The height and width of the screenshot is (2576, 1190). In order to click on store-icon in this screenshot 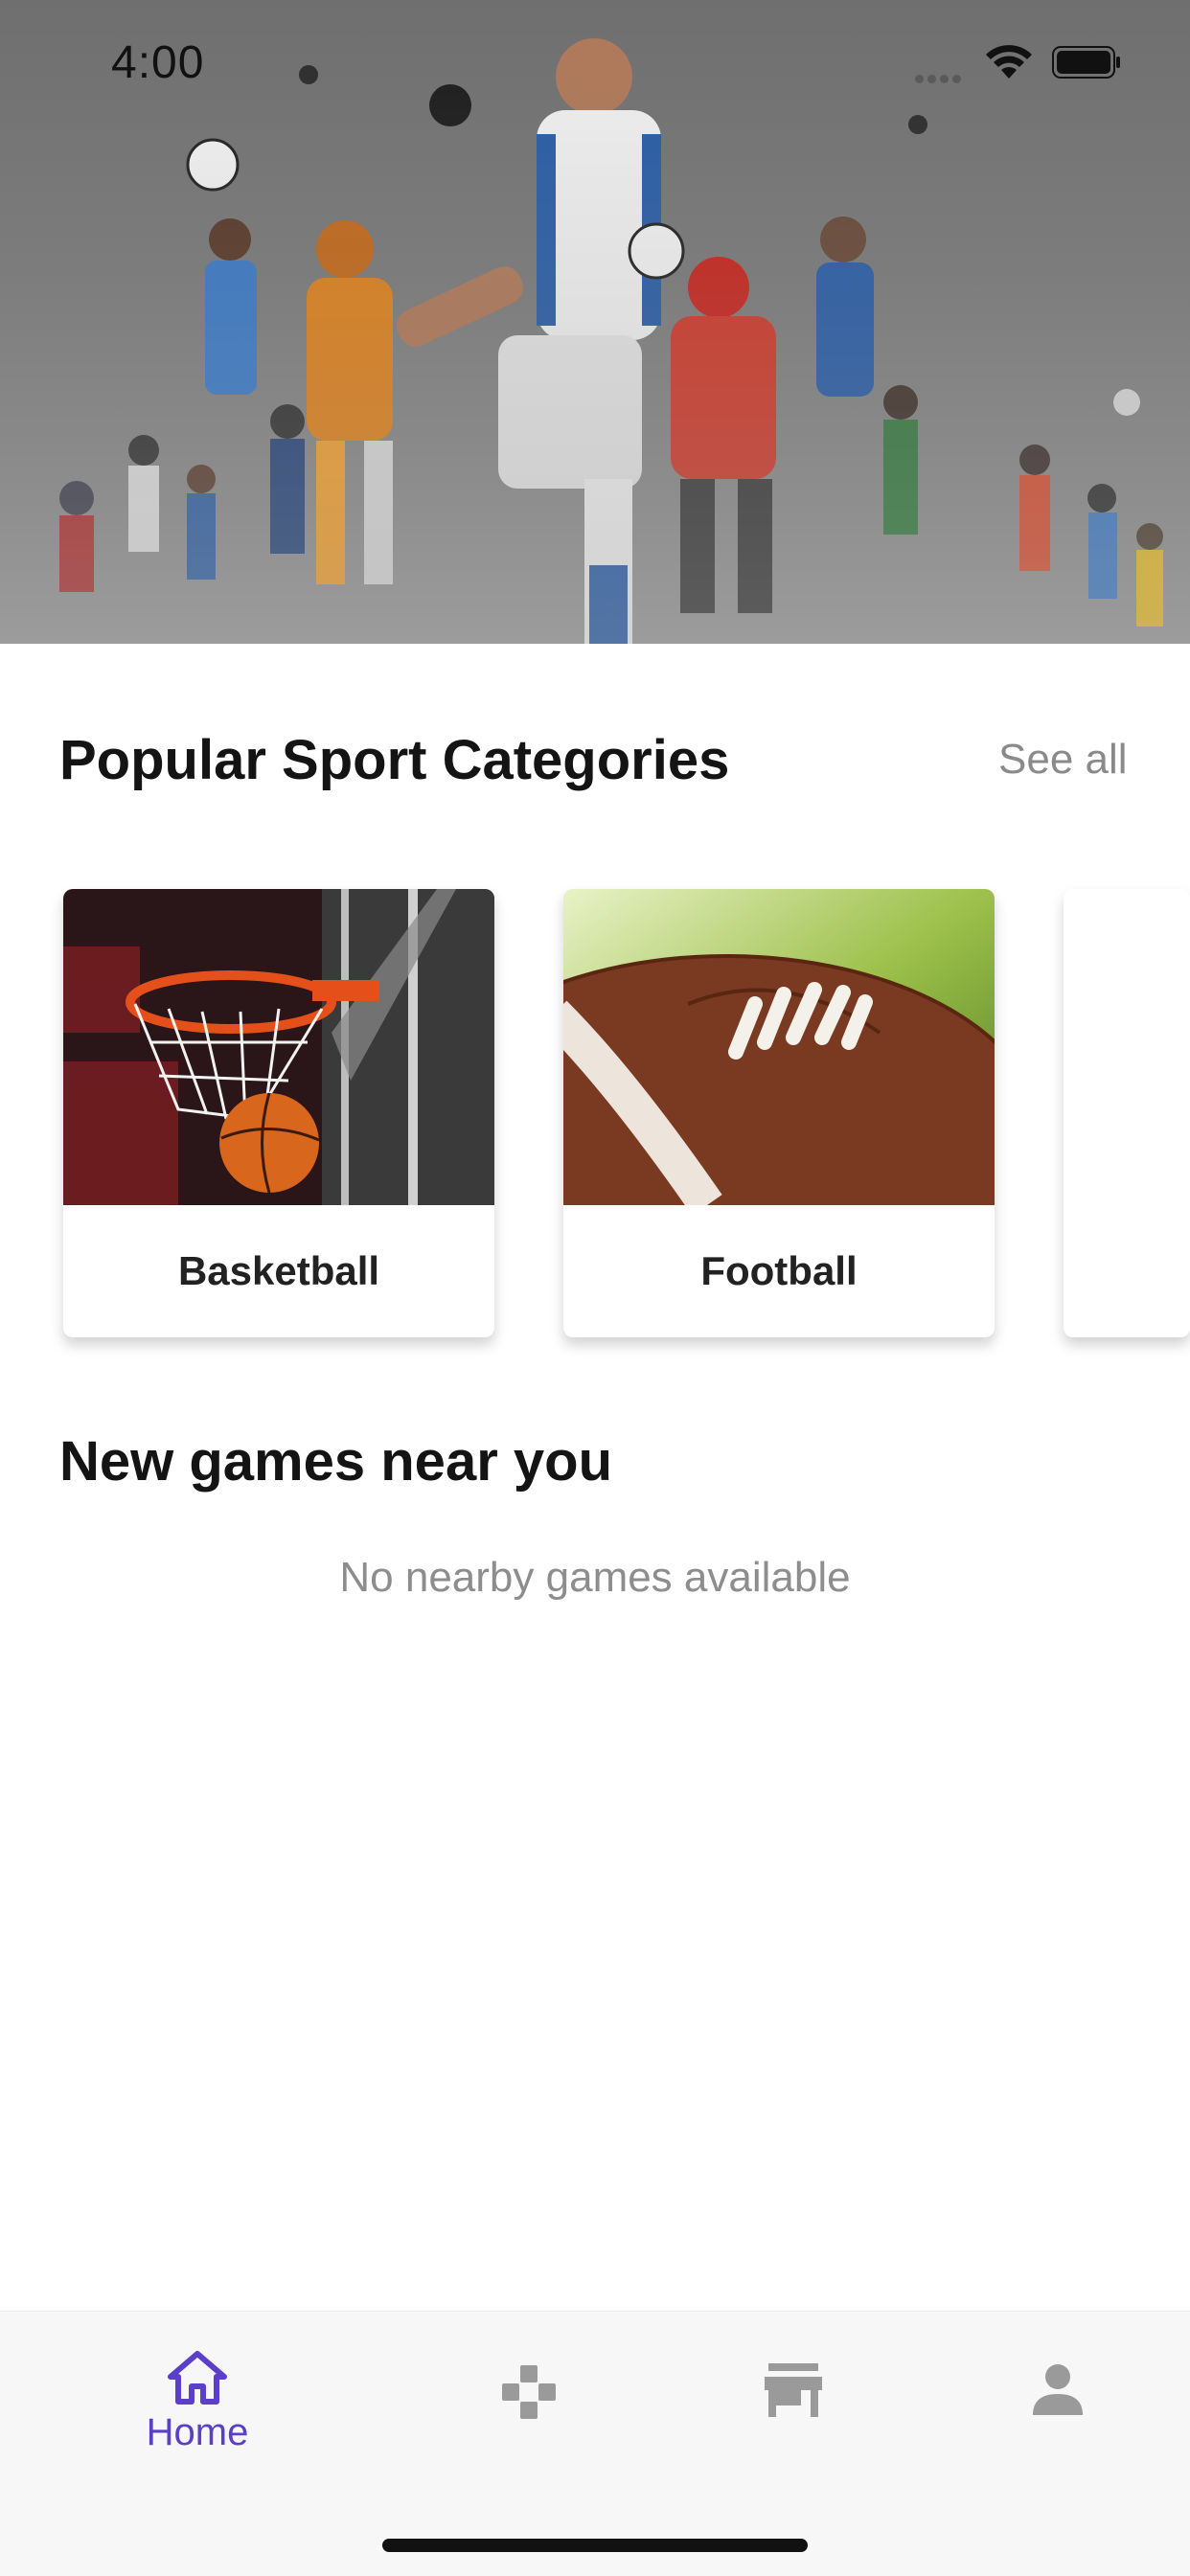, I will do `click(794, 2390)`.